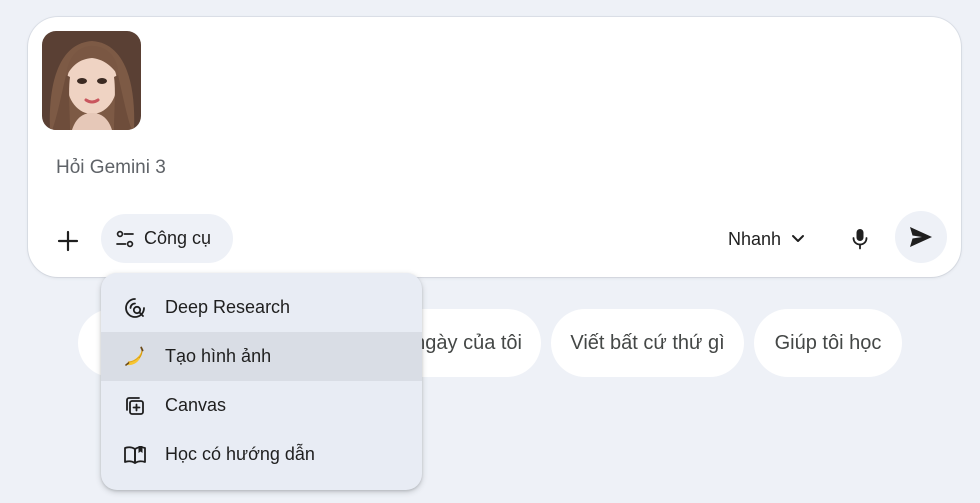 The height and width of the screenshot is (503, 980). I want to click on tune-icon, so click(125, 238).